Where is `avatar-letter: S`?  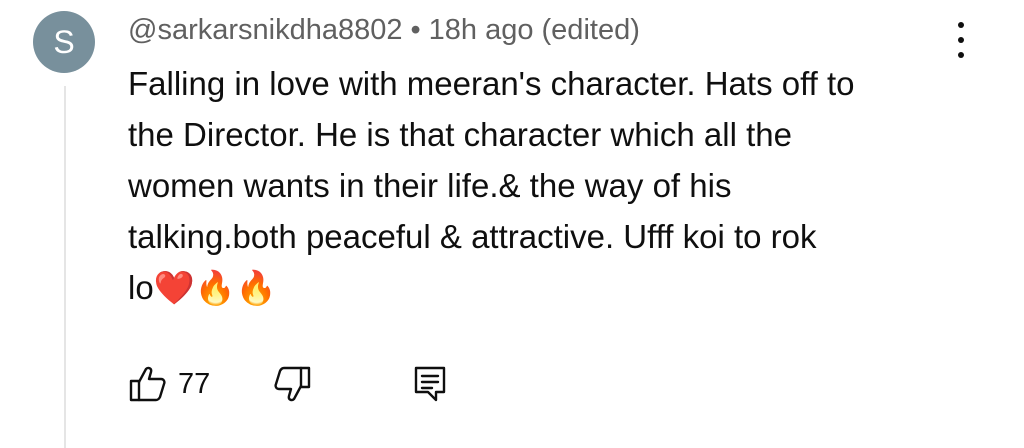
avatar-letter: S is located at coordinates (64, 42).